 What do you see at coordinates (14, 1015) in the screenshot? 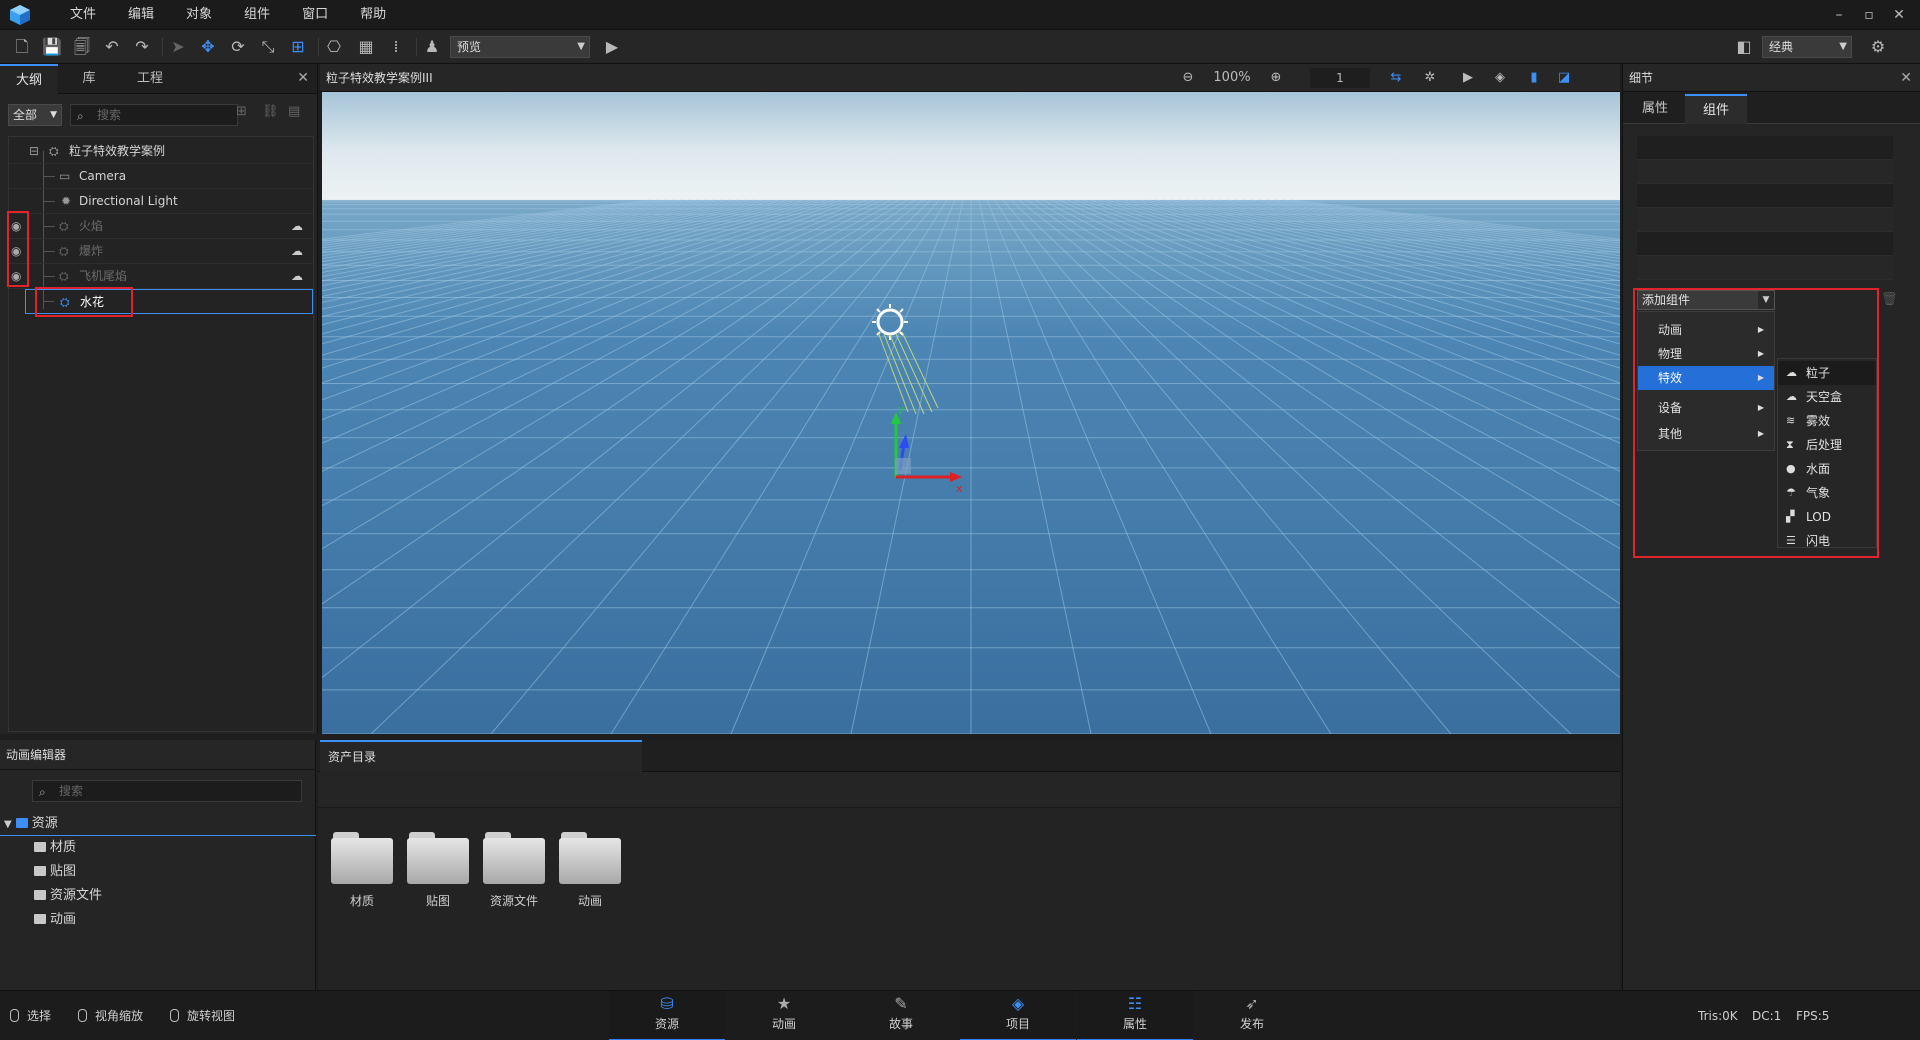
I see `mouse-left-icon` at bounding box center [14, 1015].